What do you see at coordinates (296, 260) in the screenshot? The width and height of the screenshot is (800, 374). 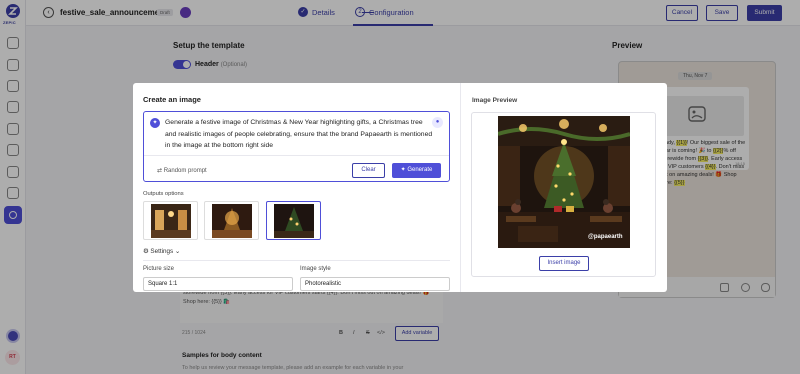 I see `settings-divider` at bounding box center [296, 260].